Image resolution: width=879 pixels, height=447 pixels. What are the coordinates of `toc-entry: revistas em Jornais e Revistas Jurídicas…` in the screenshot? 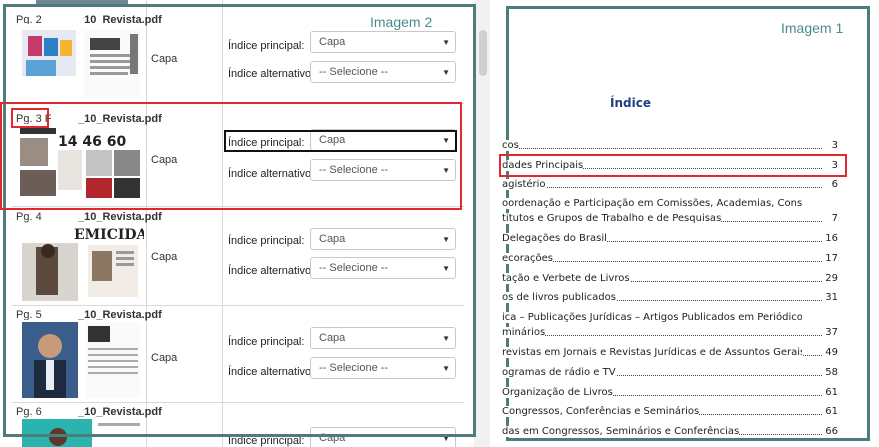 It's located at (670, 352).